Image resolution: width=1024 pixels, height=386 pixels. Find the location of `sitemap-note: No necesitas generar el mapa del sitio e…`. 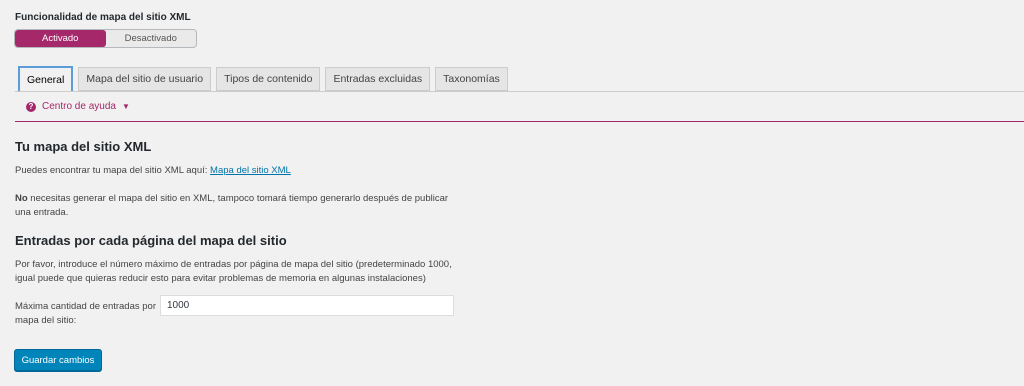

sitemap-note: No necesitas generar el mapa del sitio e… is located at coordinates (231, 206).